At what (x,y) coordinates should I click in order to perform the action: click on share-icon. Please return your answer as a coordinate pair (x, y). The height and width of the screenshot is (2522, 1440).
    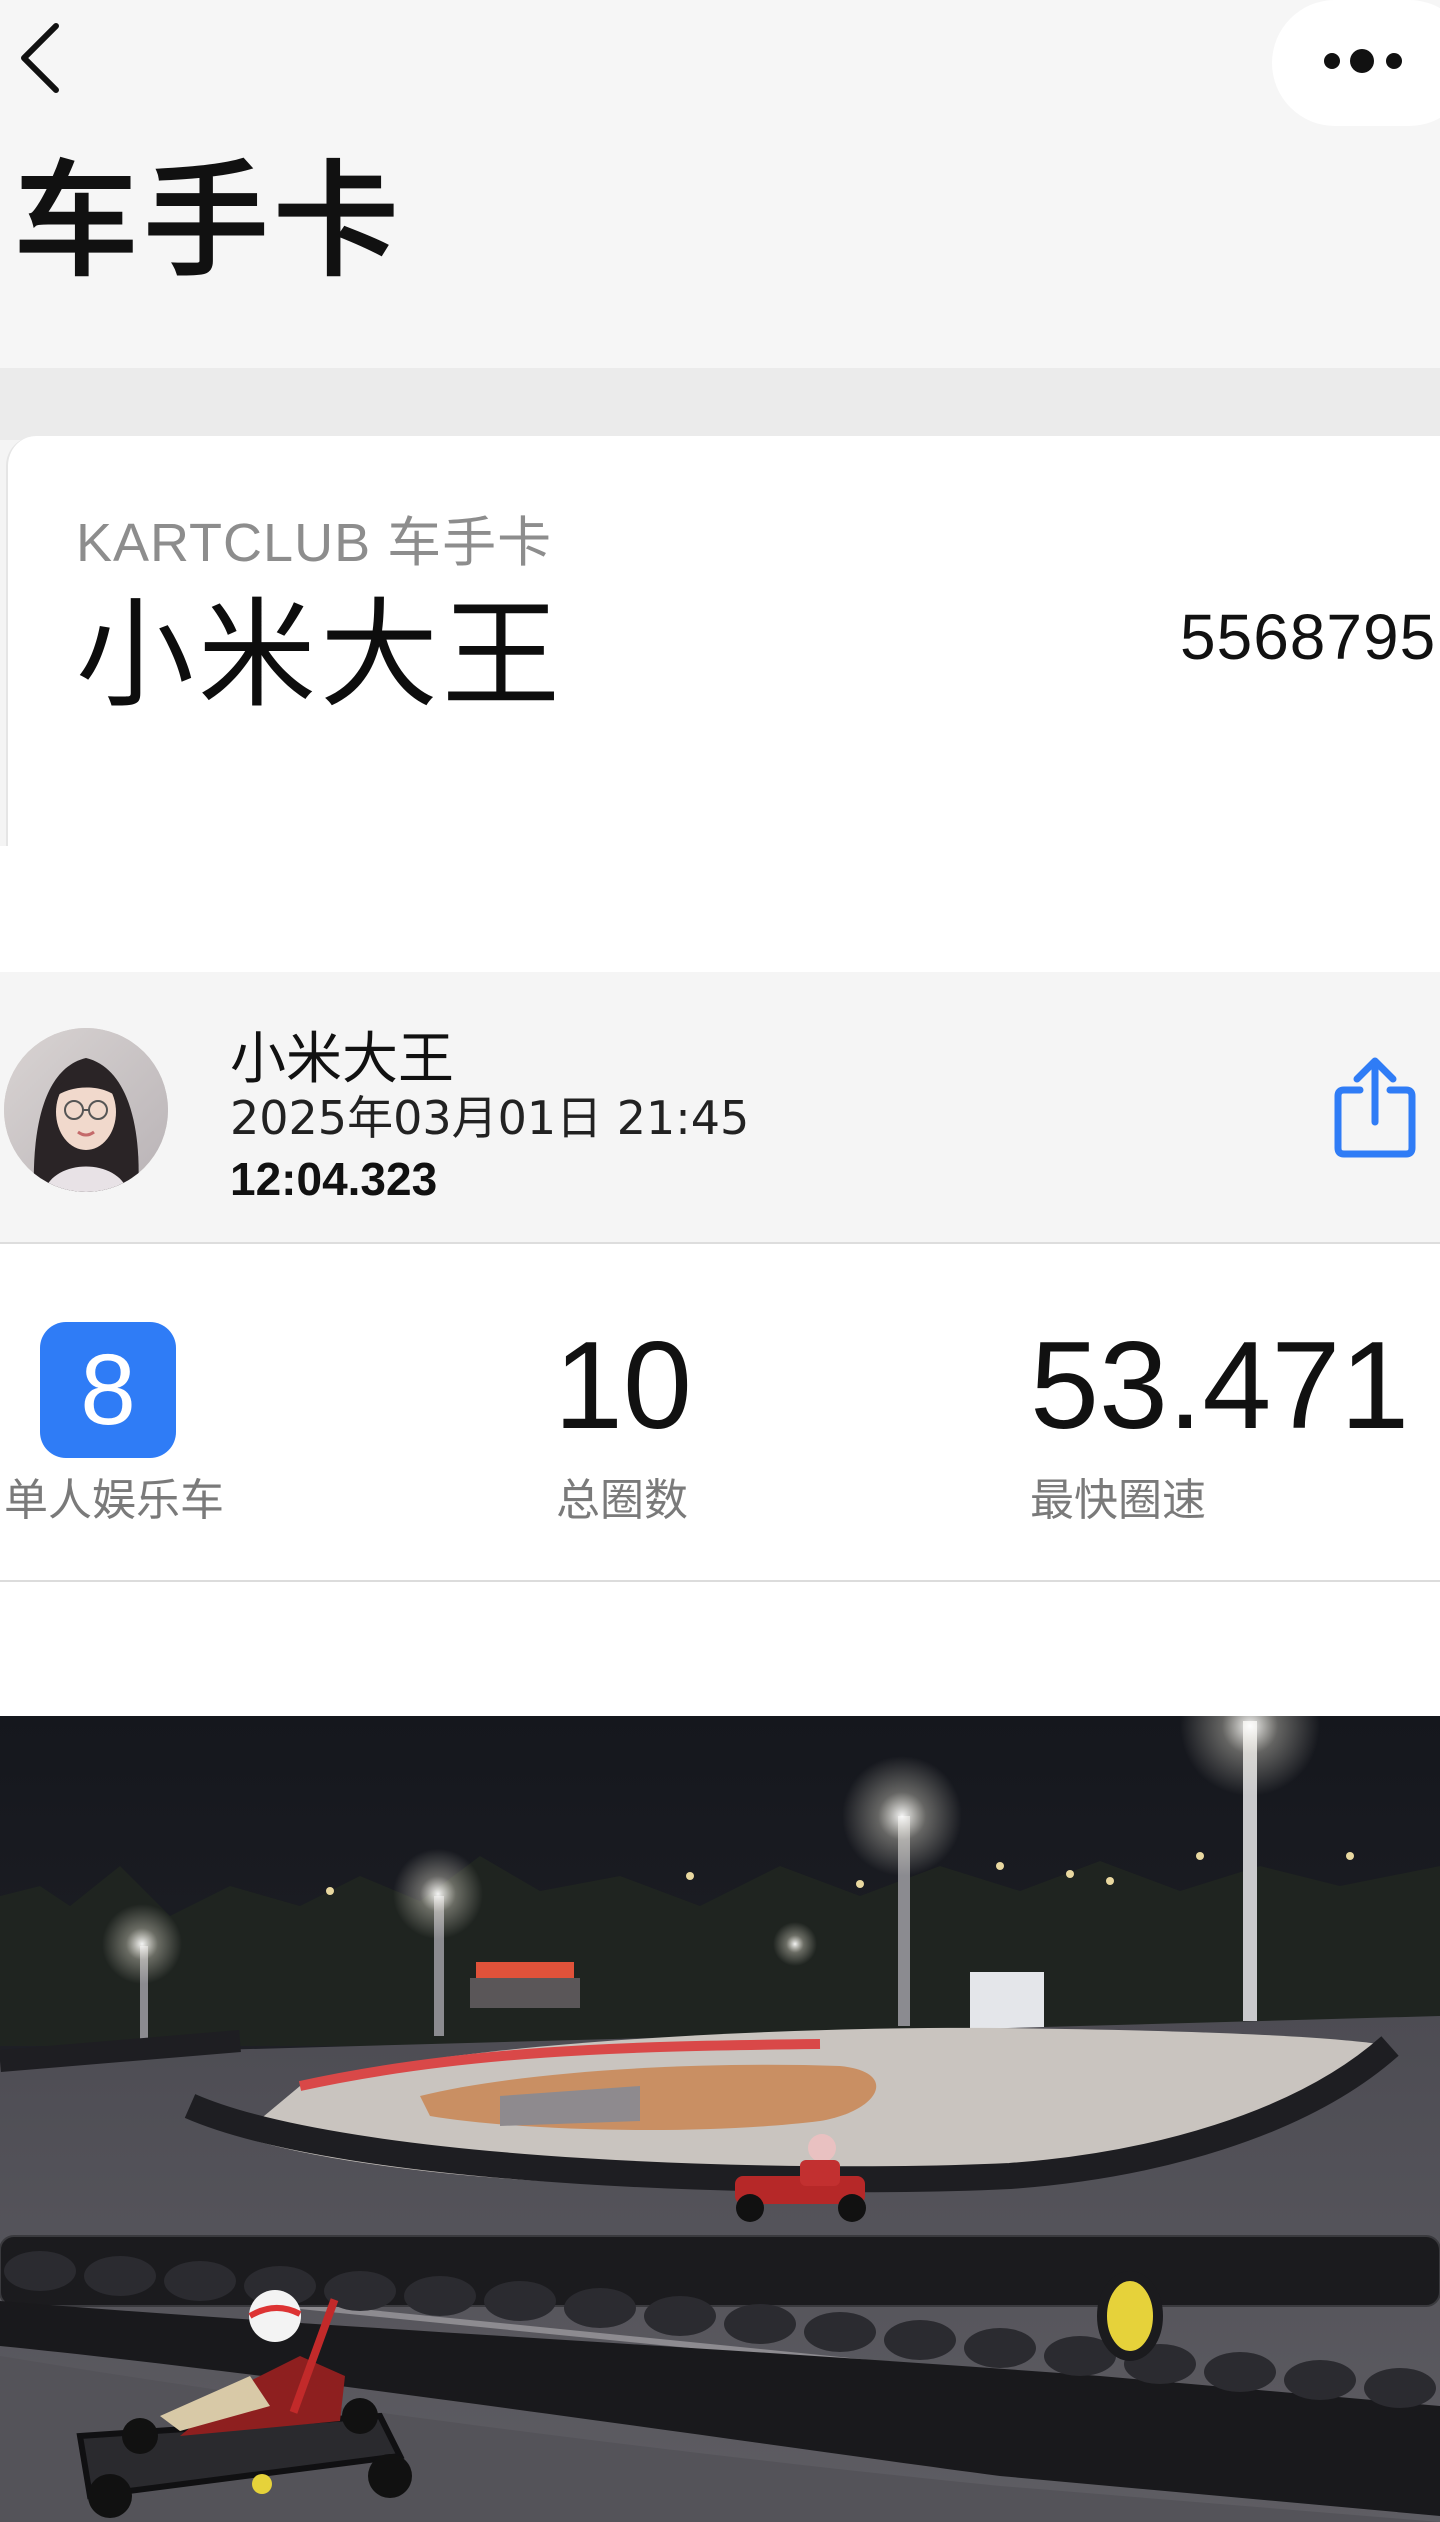
    Looking at the image, I should click on (1375, 1111).